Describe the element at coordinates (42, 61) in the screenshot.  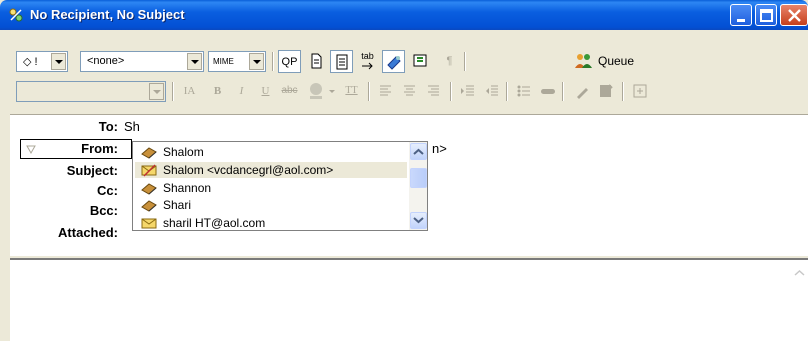
I see `priority-select: ◇ !` at that location.